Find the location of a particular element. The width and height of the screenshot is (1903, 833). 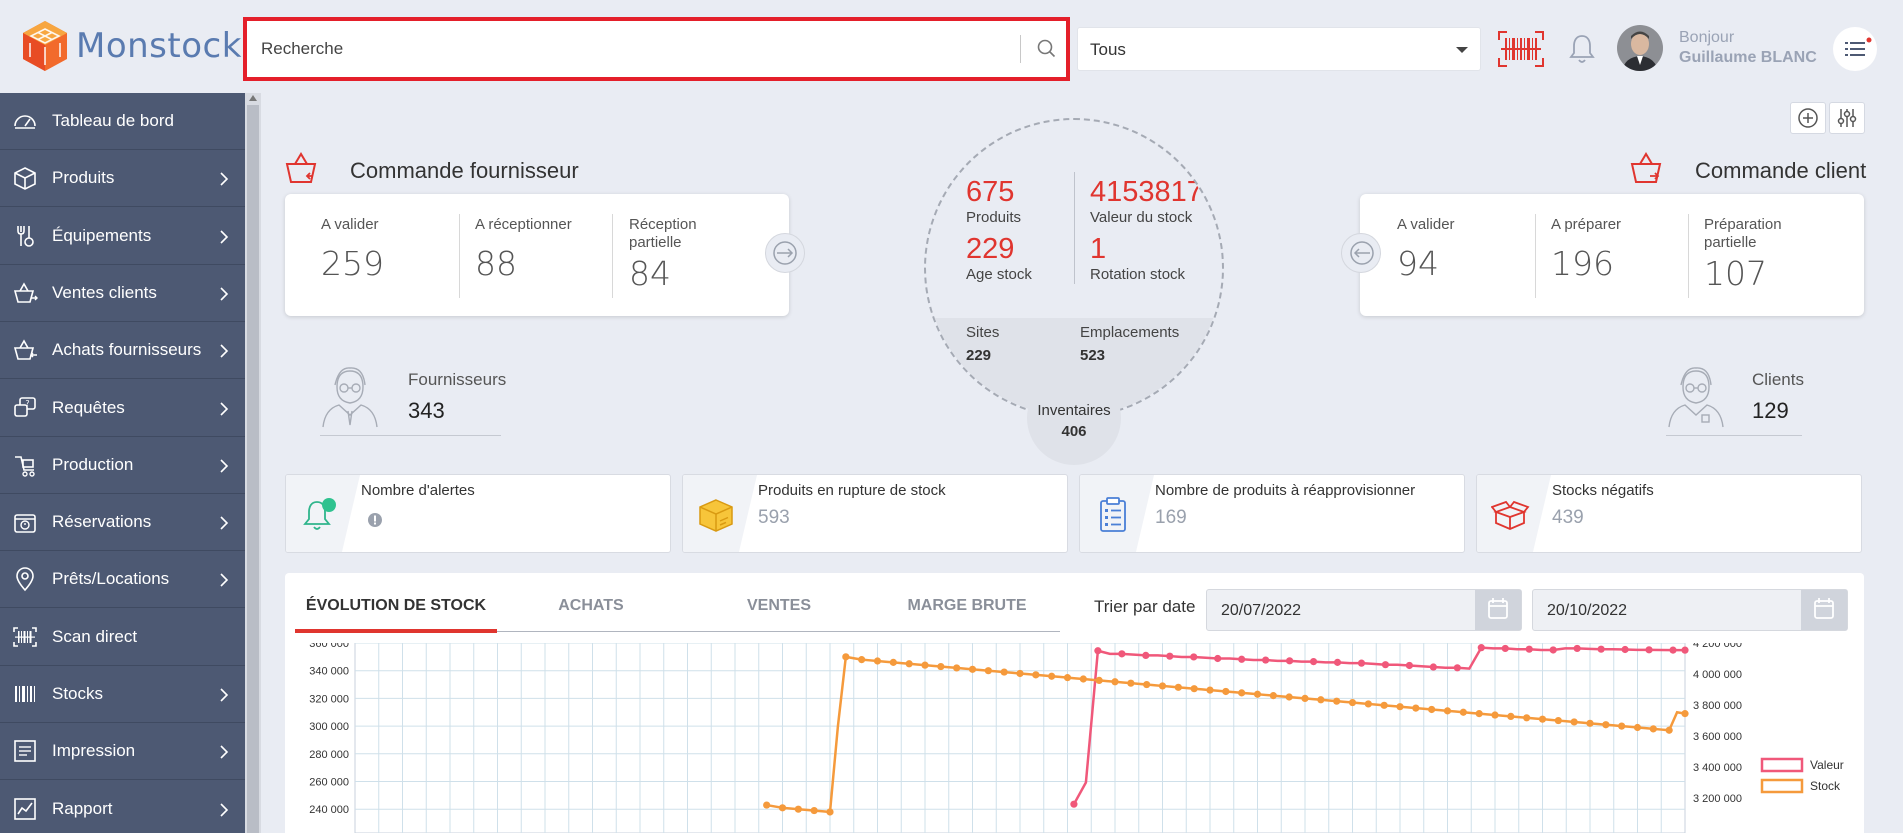

out-of-stock-card: Produits en rupture de stock 593 is located at coordinates (875, 513).